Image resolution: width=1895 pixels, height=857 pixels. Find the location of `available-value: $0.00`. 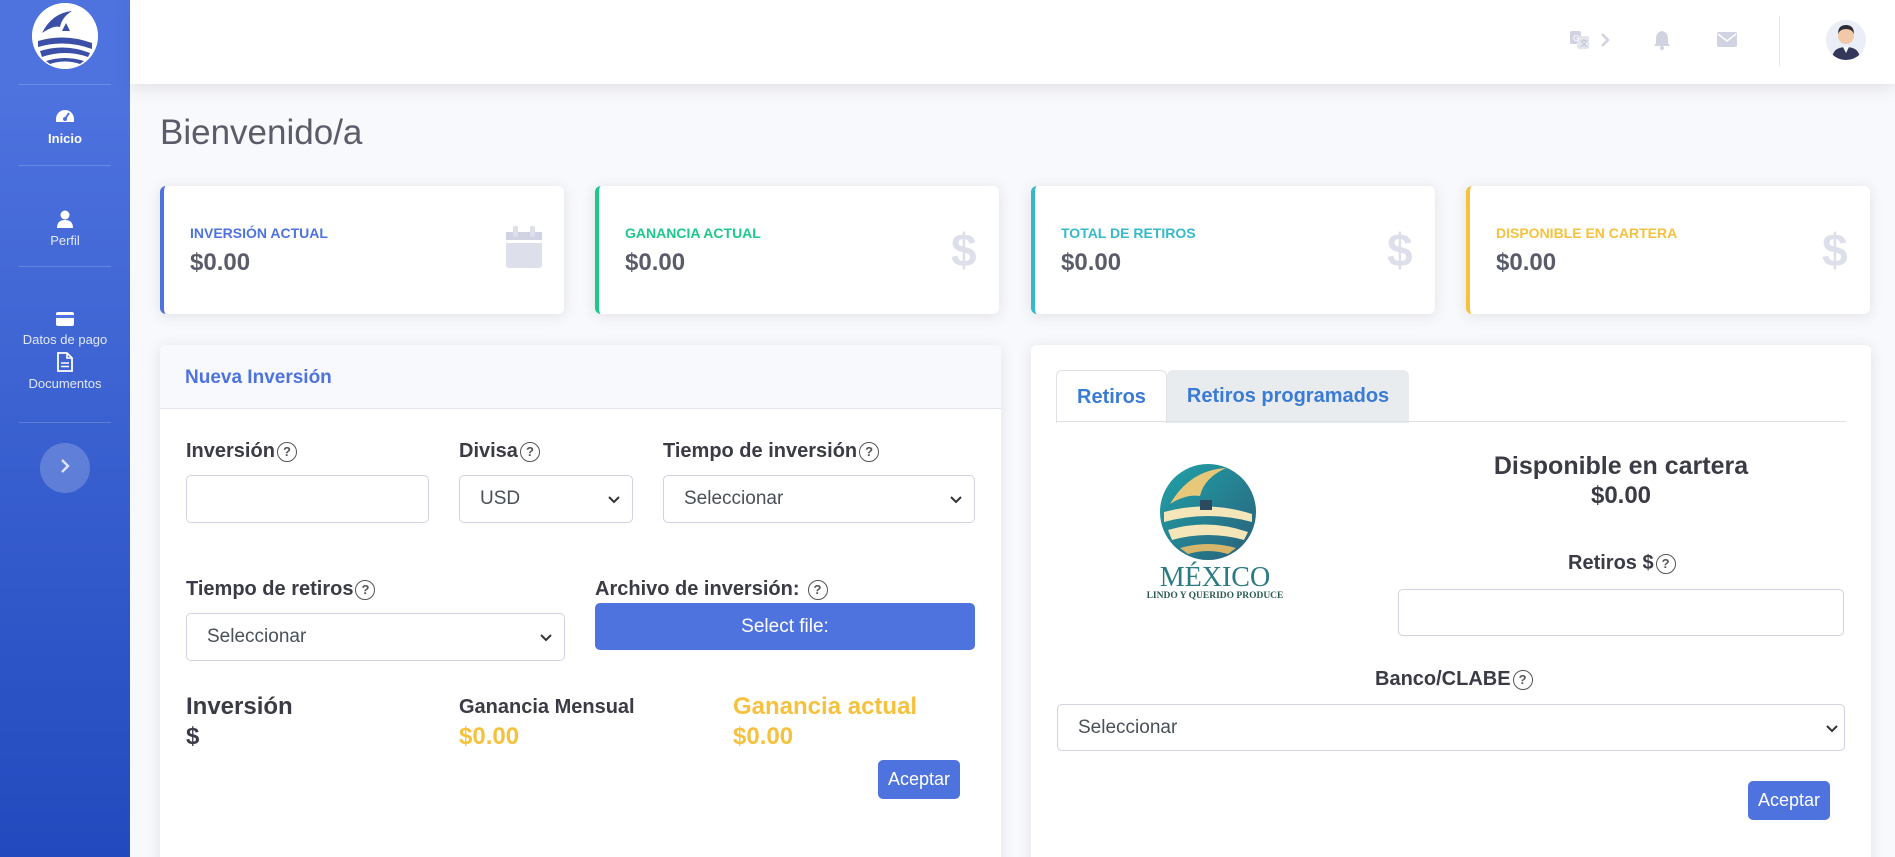

available-value: $0.00 is located at coordinates (1621, 495).